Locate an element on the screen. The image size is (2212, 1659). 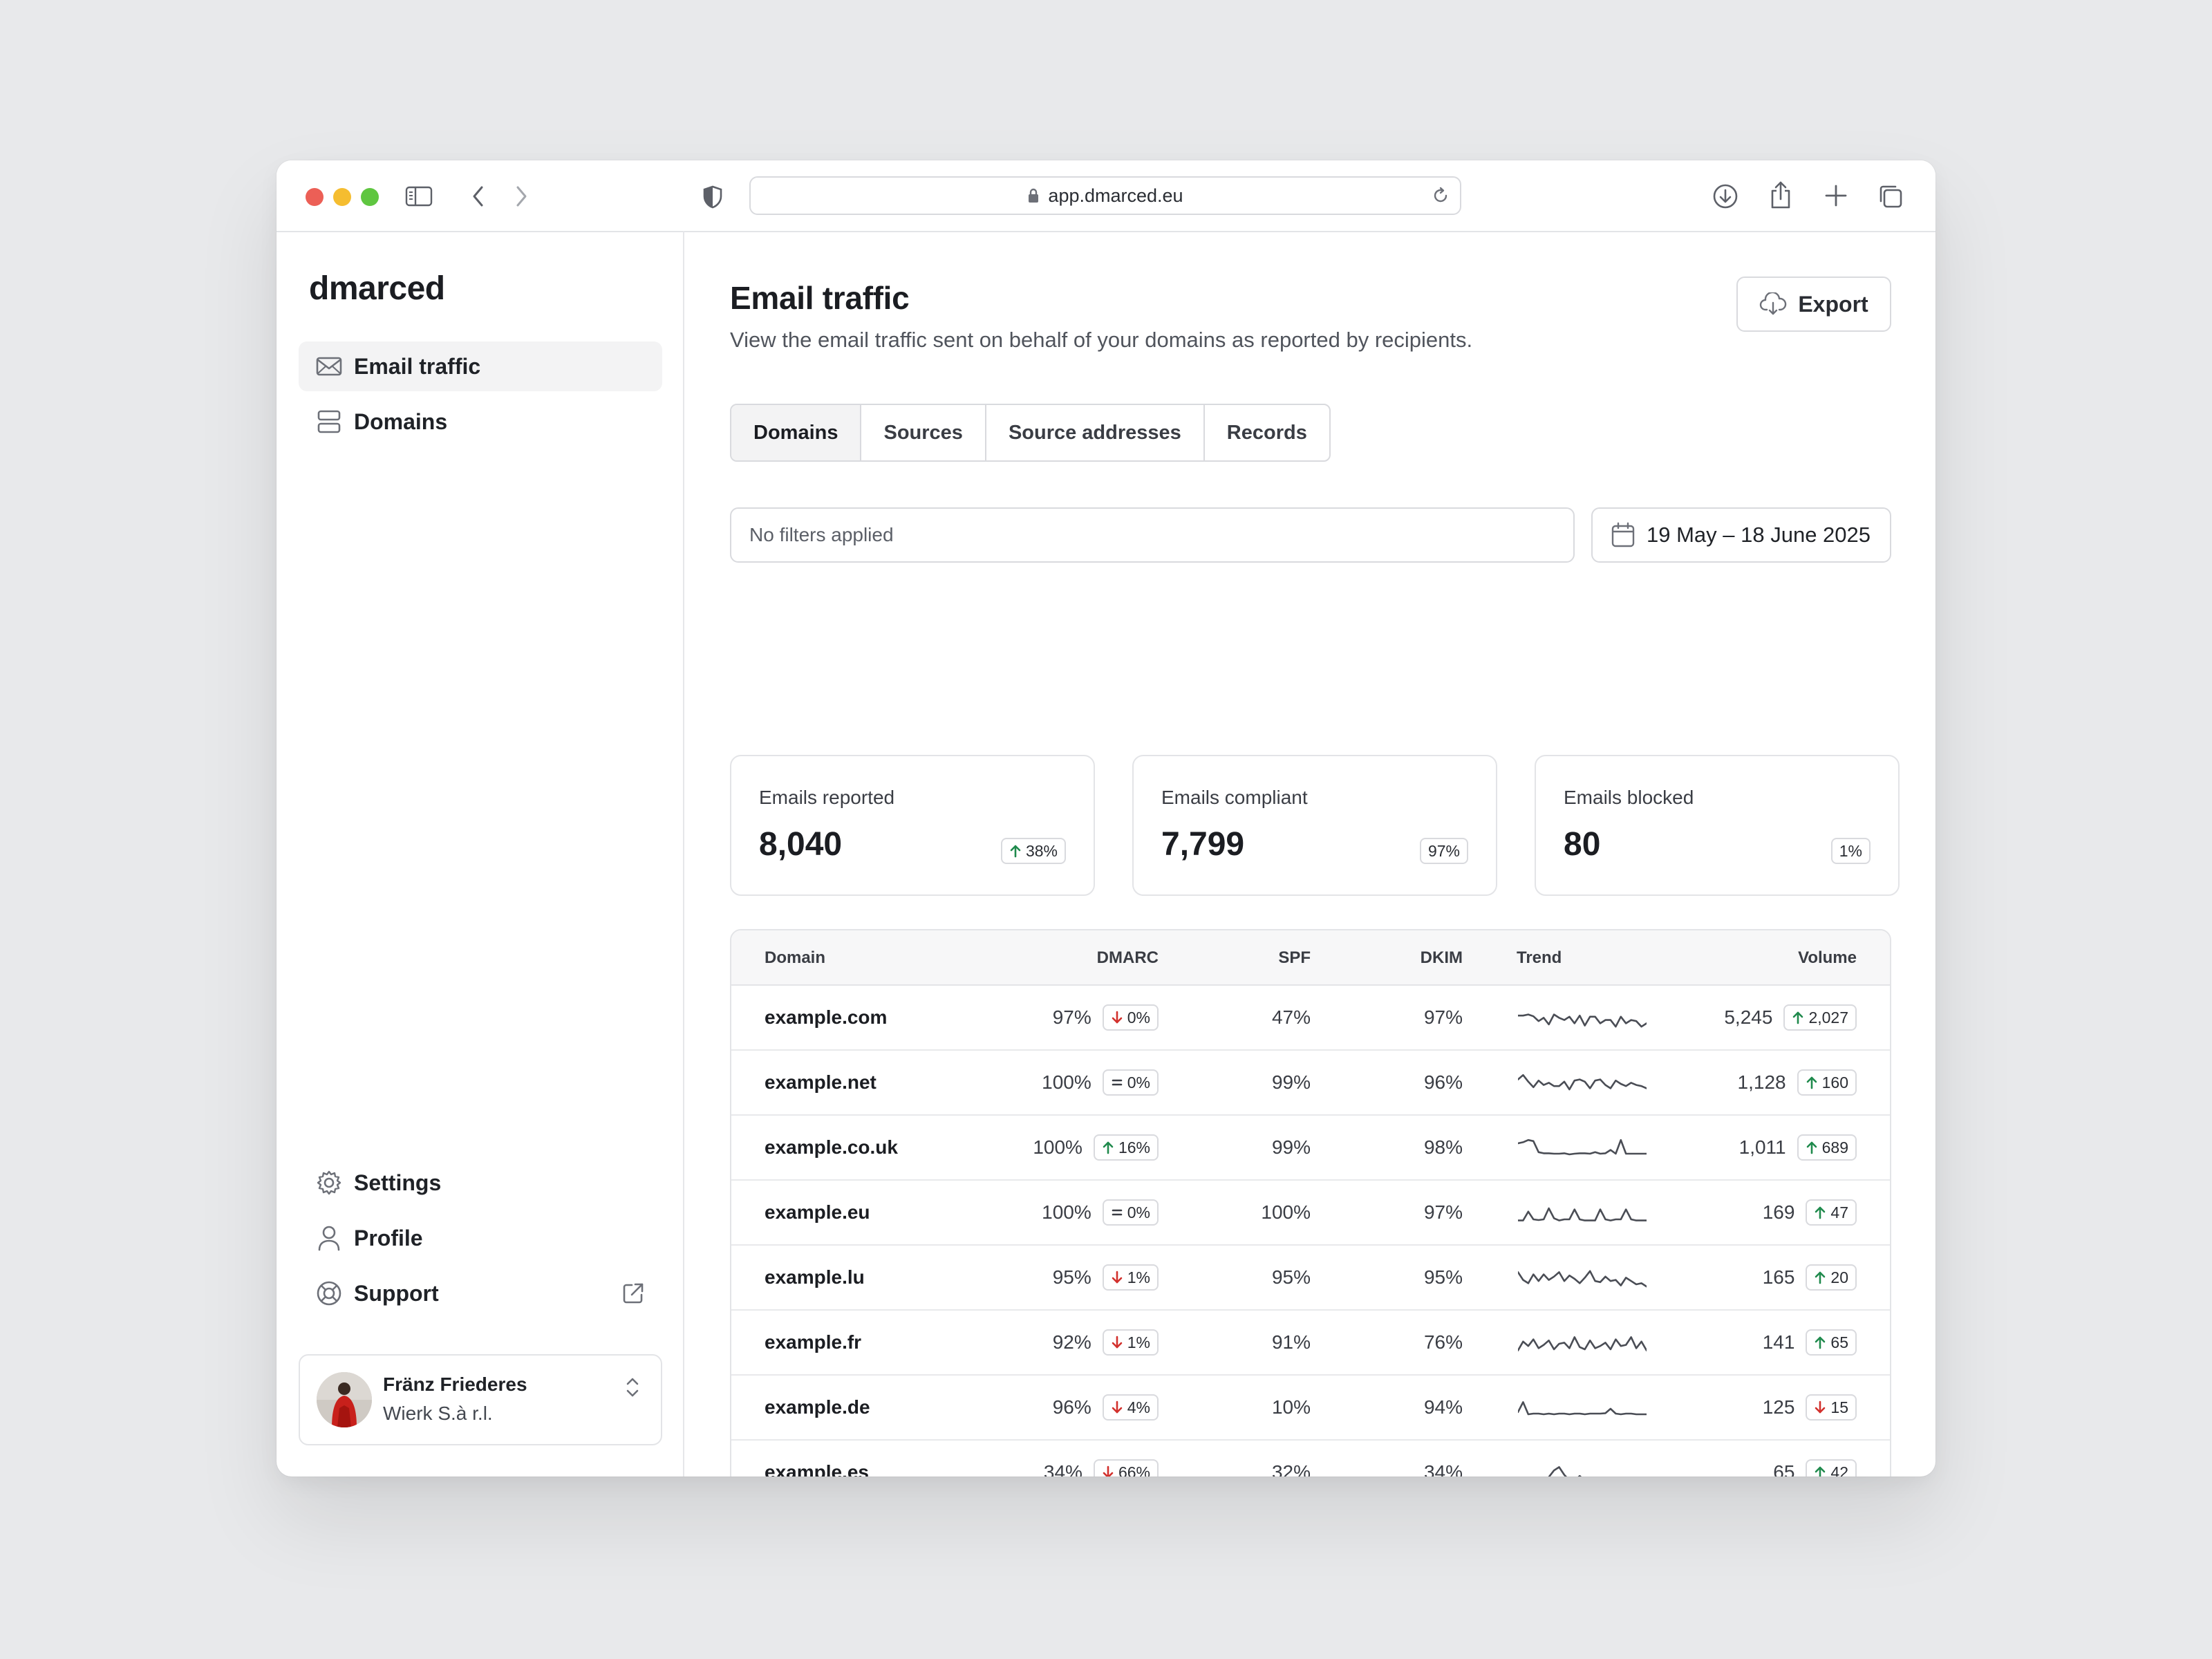
address-bar: app.dmarced.eu is located at coordinates (1105, 195).